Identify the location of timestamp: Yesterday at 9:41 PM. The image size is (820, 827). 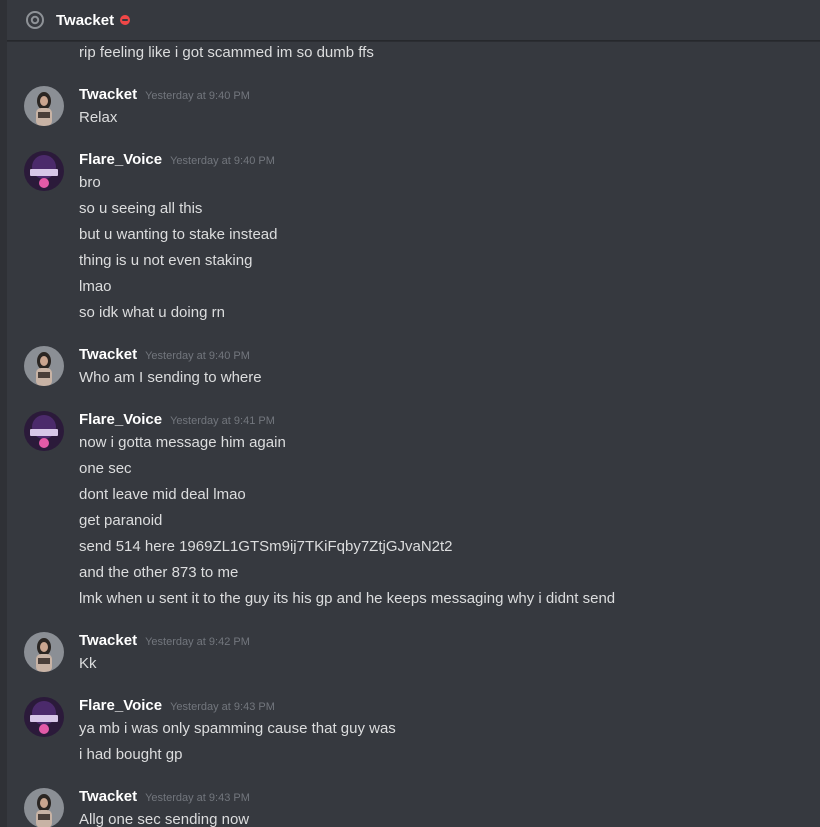
(222, 421).